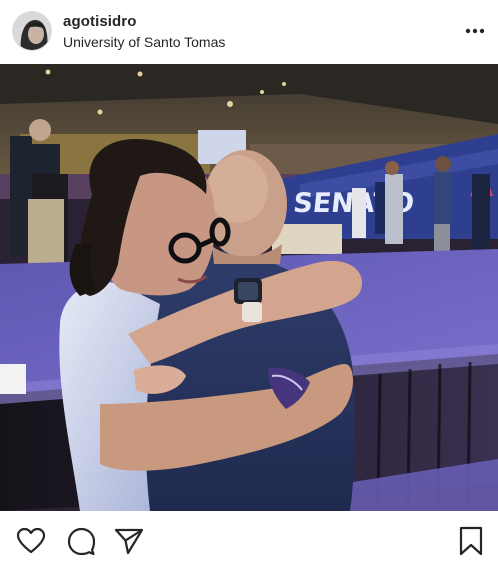 This screenshot has width=498, height=567. I want to click on post-header: agotisidro University of Santo Tomas, so click(249, 32).